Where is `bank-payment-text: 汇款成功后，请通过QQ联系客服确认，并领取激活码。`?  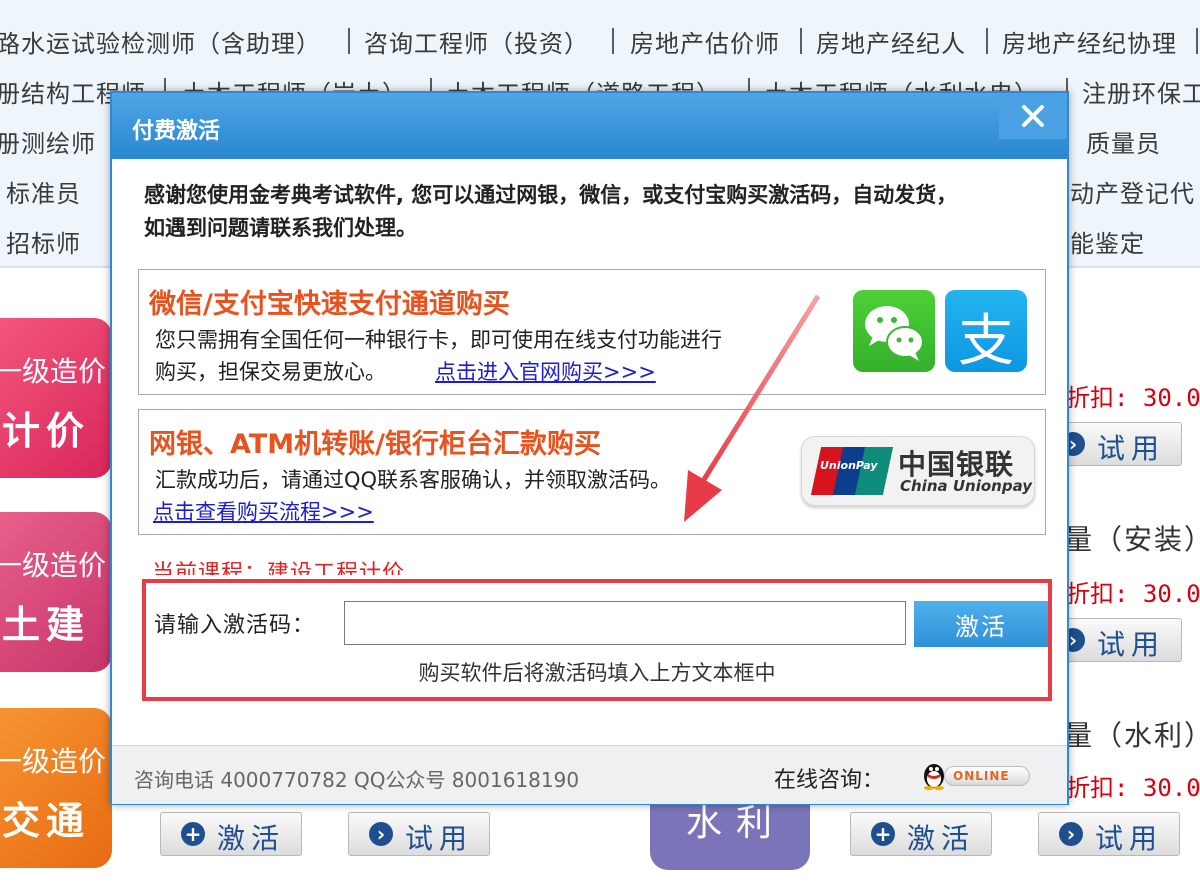
bank-payment-text: 汇款成功后，请通过QQ联系客服确认，并领取激活码。 is located at coordinates (413, 480).